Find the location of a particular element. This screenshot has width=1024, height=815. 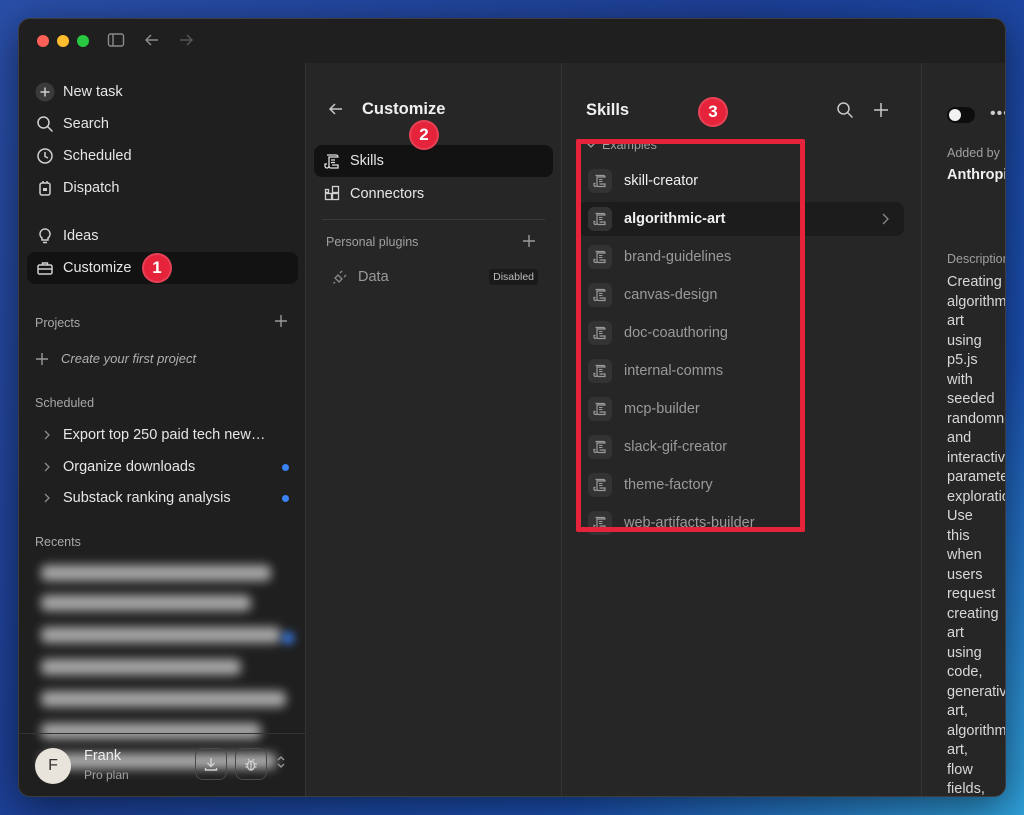

skill-item-label: theme-factory is located at coordinates (668, 485).